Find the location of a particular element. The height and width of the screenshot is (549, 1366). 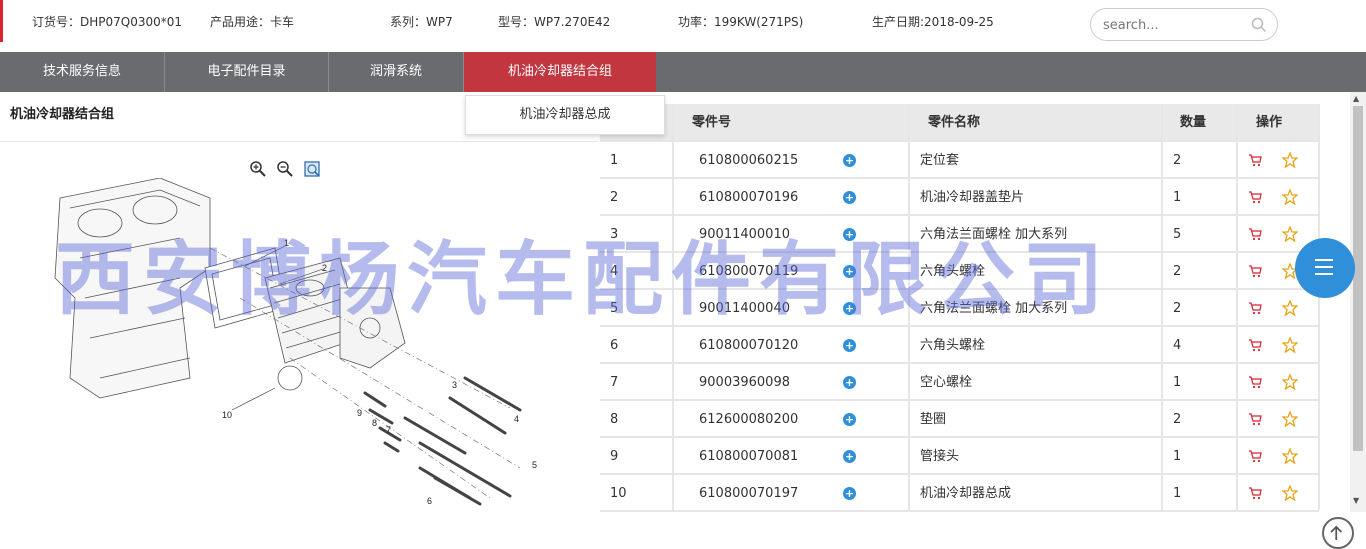

col-part-number: 零件号 is located at coordinates (712, 122).